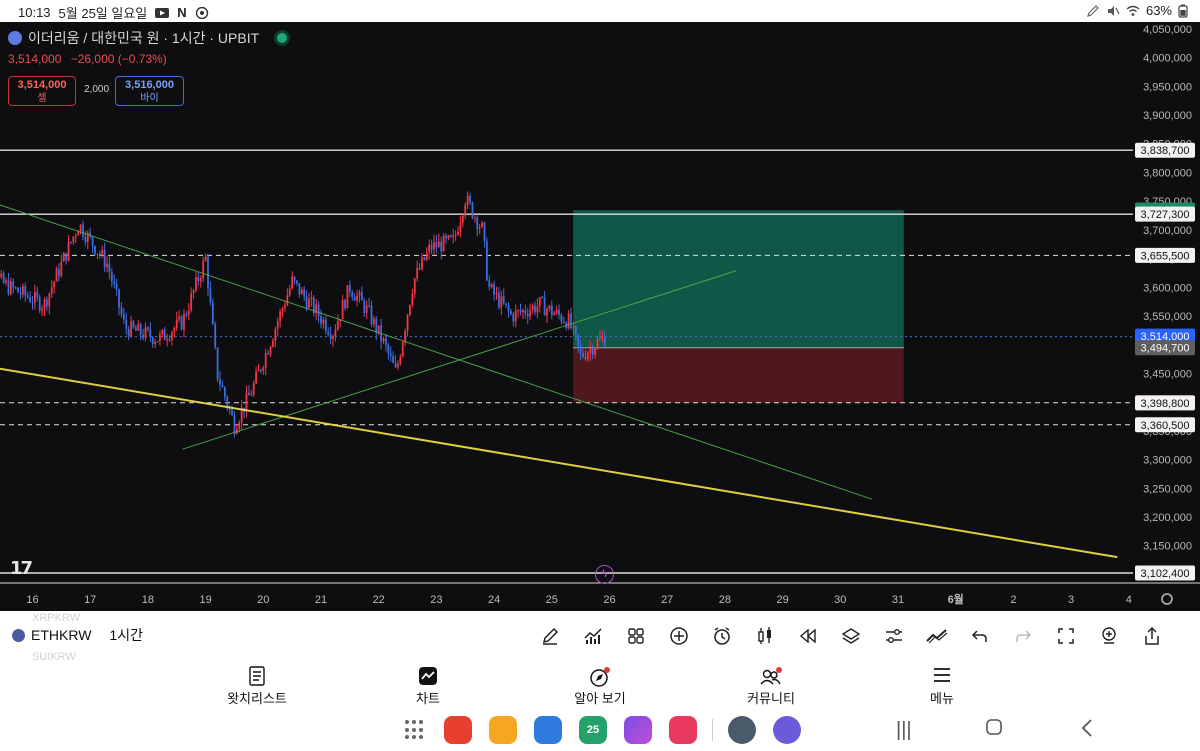 The width and height of the screenshot is (1200, 751). What do you see at coordinates (771, 676) in the screenshot?
I see `community-icon` at bounding box center [771, 676].